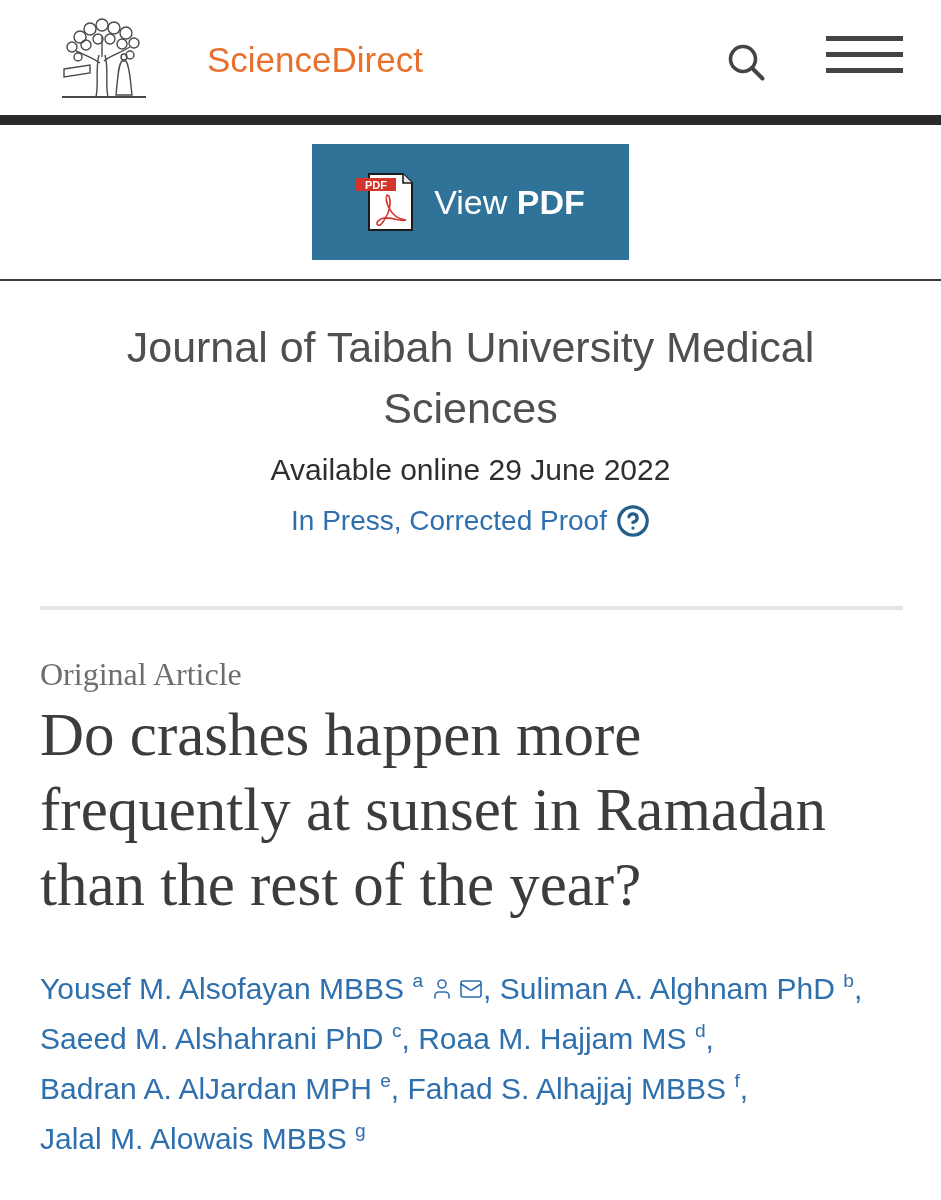  What do you see at coordinates (220, 1088) in the screenshot?
I see `author-link: Badran A. AlJardan MPH $^{e}$,` at bounding box center [220, 1088].